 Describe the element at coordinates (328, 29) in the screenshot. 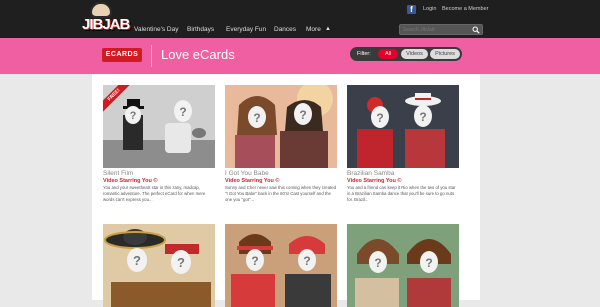

I see `caret-up-icon: ▲` at that location.